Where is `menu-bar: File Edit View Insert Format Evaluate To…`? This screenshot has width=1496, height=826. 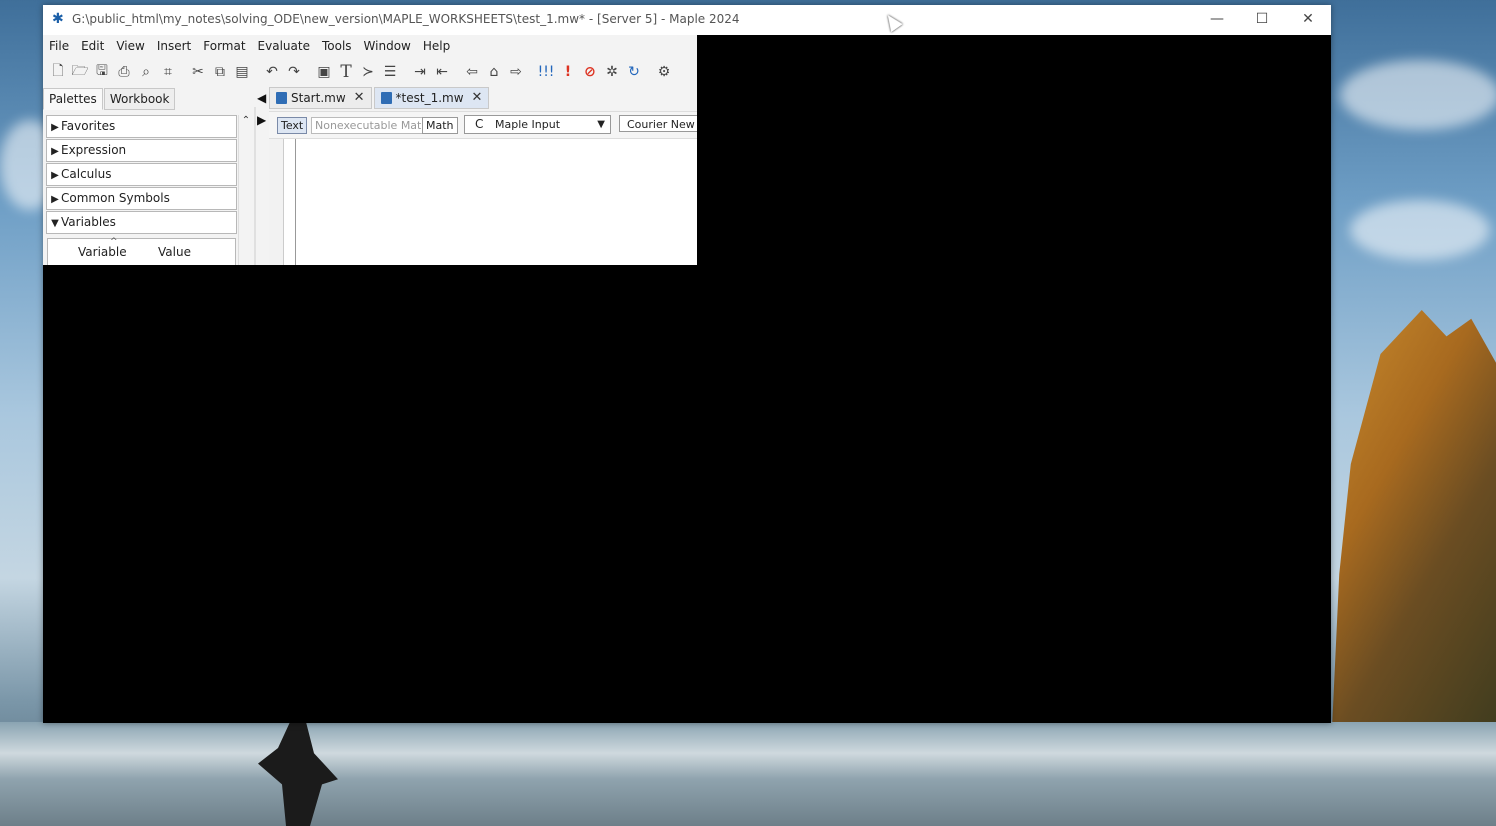
menu-bar: File Edit View Insert Format Evaluate To… is located at coordinates (249, 46).